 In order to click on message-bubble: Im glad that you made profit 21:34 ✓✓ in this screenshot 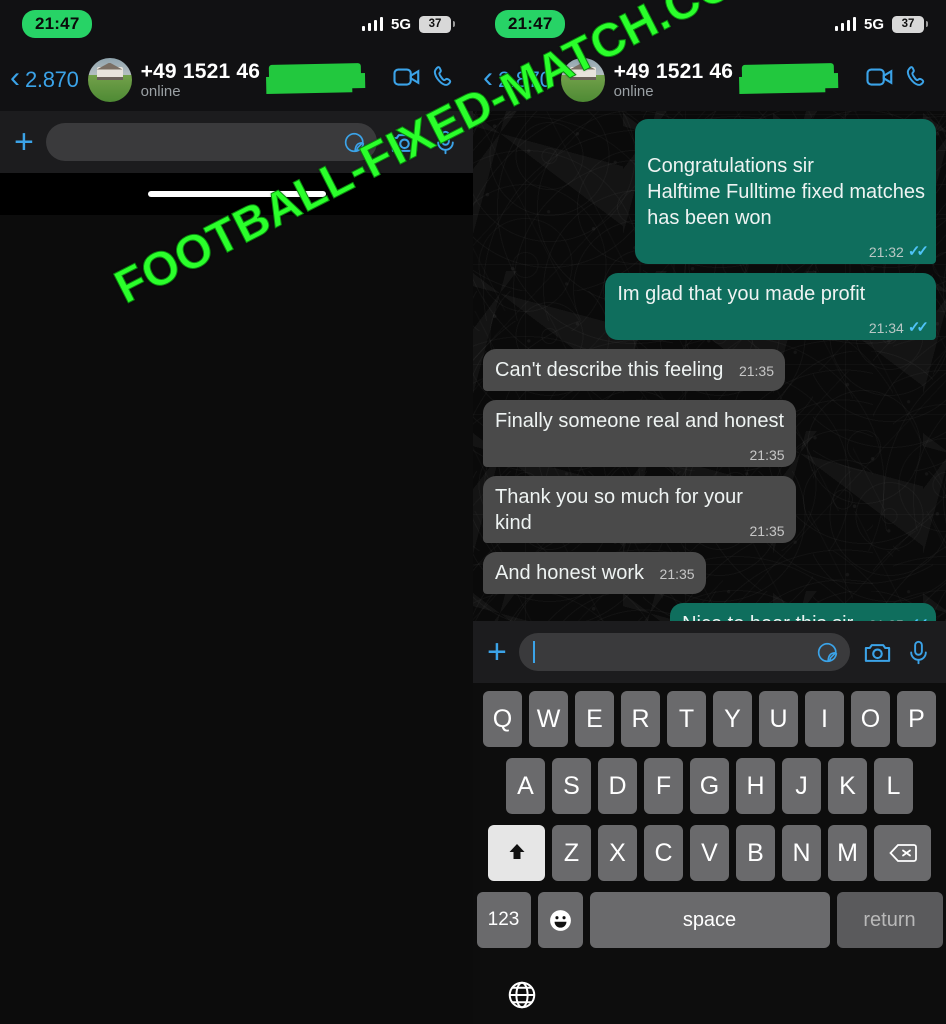, I will do `click(770, 306)`.